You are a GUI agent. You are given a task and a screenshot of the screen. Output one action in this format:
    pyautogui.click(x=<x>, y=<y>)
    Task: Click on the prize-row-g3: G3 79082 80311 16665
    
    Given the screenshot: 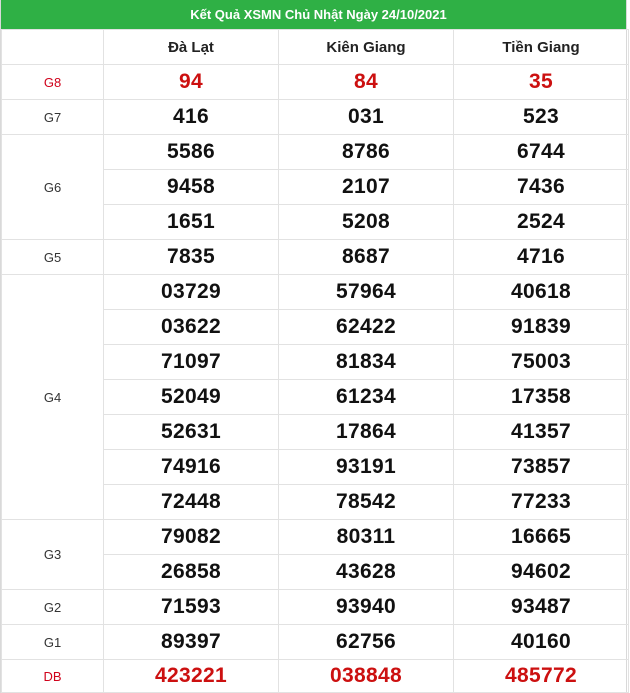 What is the action you would take?
    pyautogui.click(x=315, y=554)
    